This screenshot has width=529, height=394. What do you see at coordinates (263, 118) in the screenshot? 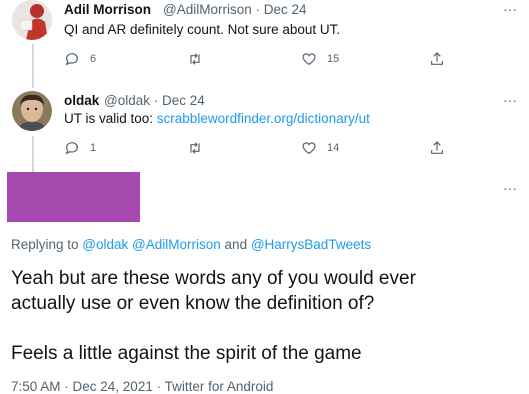
I see `tweet2-link: scrabblewordfinder.org/dictionary/ut` at bounding box center [263, 118].